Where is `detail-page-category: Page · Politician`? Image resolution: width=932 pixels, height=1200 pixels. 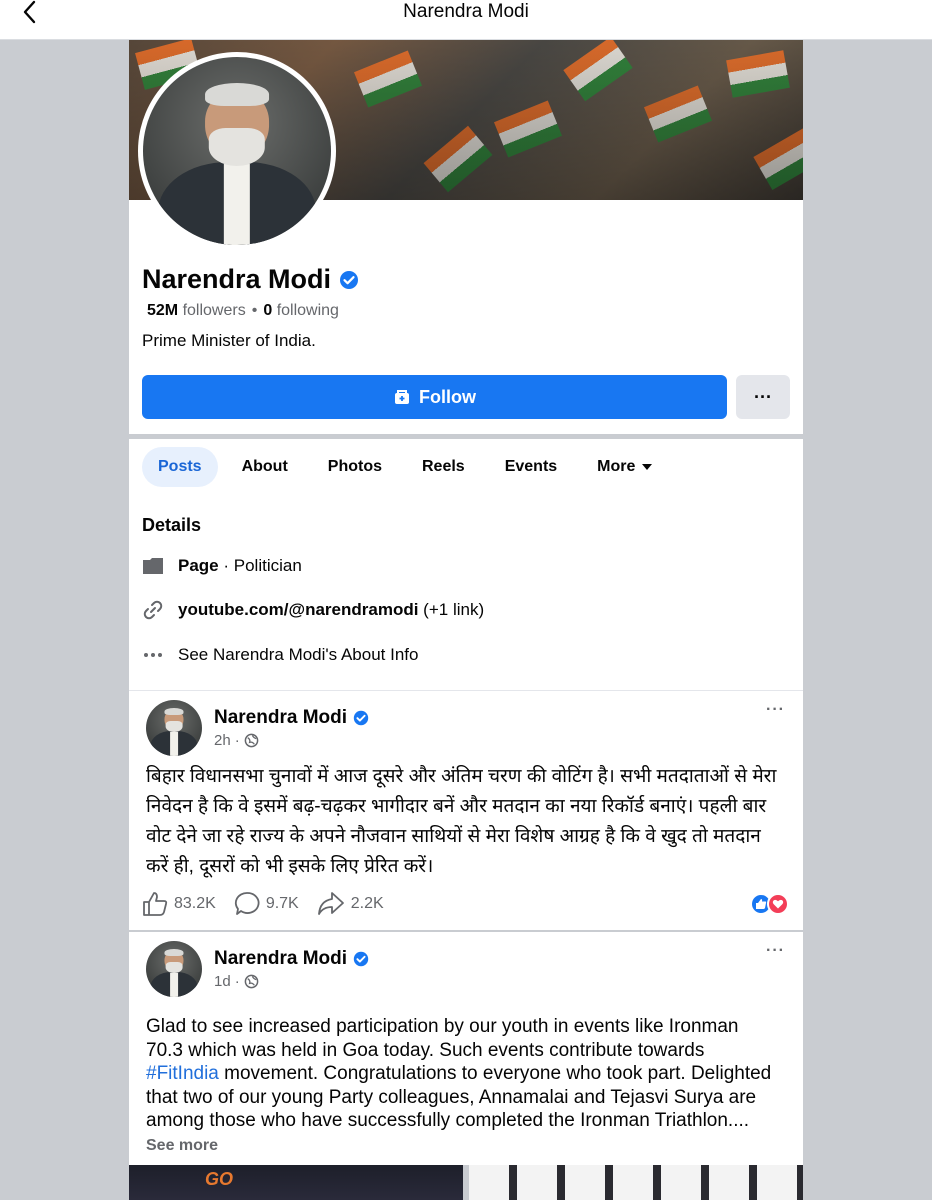 detail-page-category: Page · Politician is located at coordinates (222, 566).